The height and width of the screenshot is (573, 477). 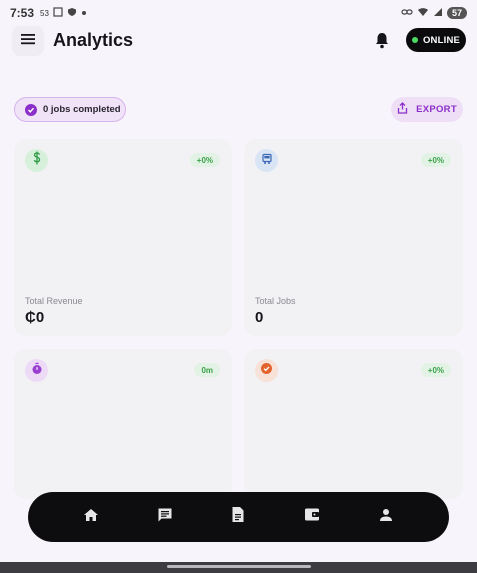 I want to click on rating-icon-badge, so click(x=266, y=370).